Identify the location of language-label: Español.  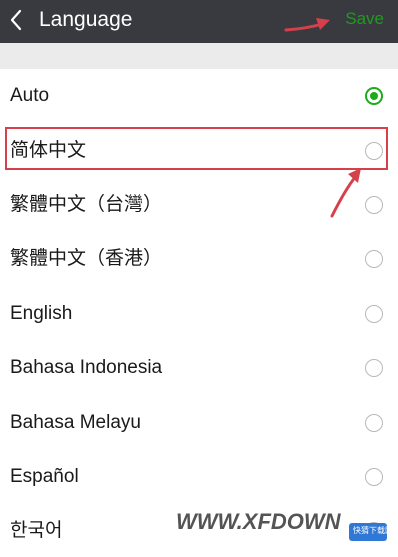
(44, 476).